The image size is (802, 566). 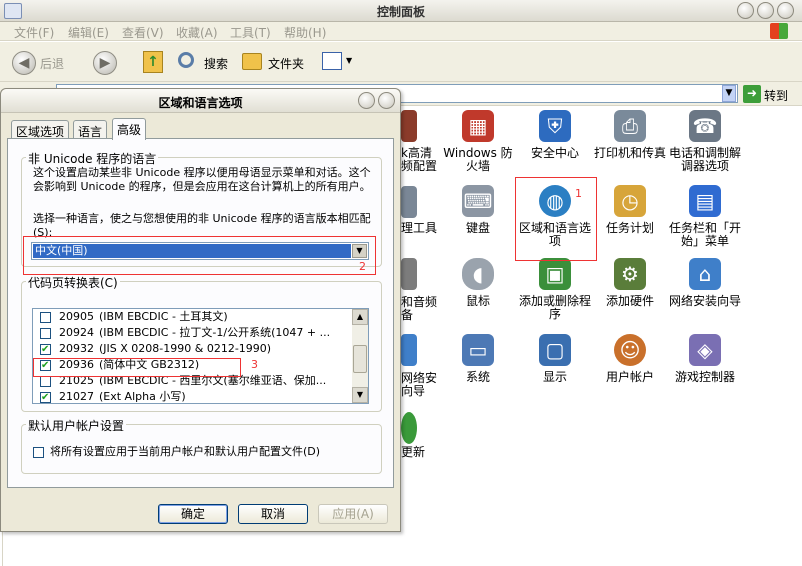 I want to click on search-button-label: 搜索, so click(x=216, y=63).